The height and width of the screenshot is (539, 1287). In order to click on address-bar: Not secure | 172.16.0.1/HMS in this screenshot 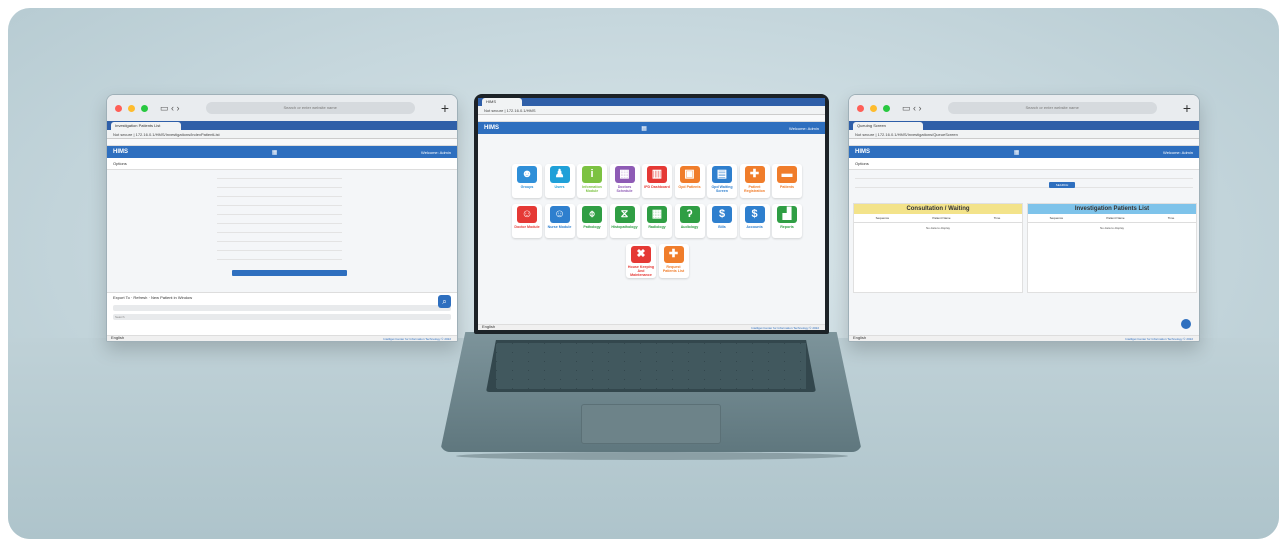, I will do `click(651, 110)`.